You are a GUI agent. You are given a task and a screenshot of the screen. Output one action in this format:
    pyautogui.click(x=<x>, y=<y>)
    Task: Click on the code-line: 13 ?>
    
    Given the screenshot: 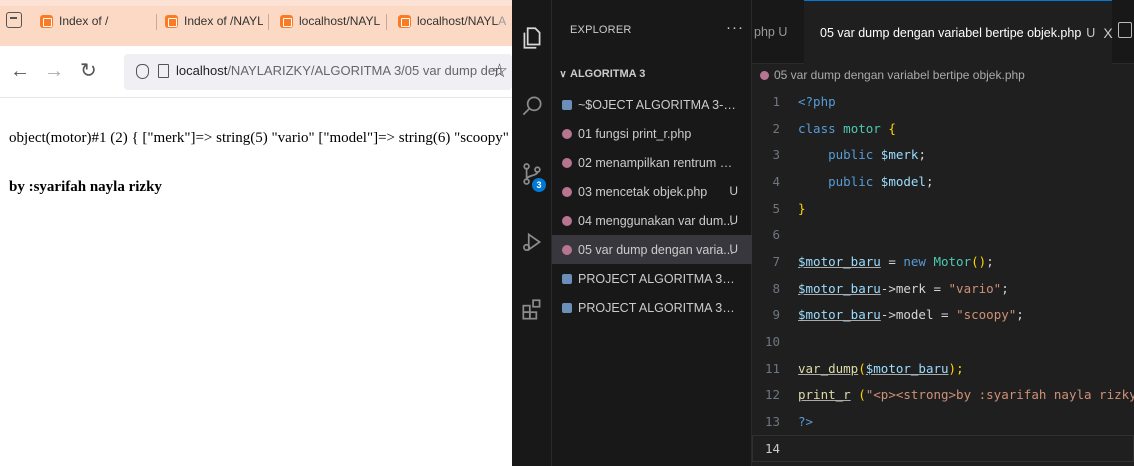 What is the action you would take?
    pyautogui.click(x=943, y=421)
    